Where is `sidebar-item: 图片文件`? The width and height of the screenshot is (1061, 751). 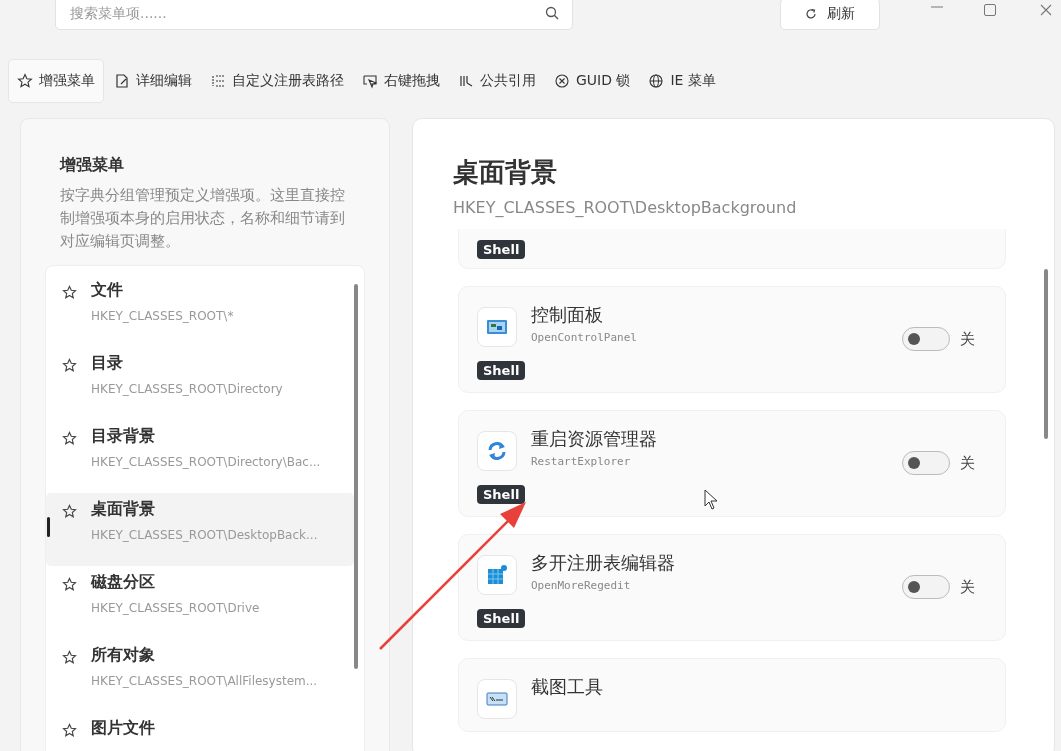
sidebar-item: 图片文件 is located at coordinates (200, 731).